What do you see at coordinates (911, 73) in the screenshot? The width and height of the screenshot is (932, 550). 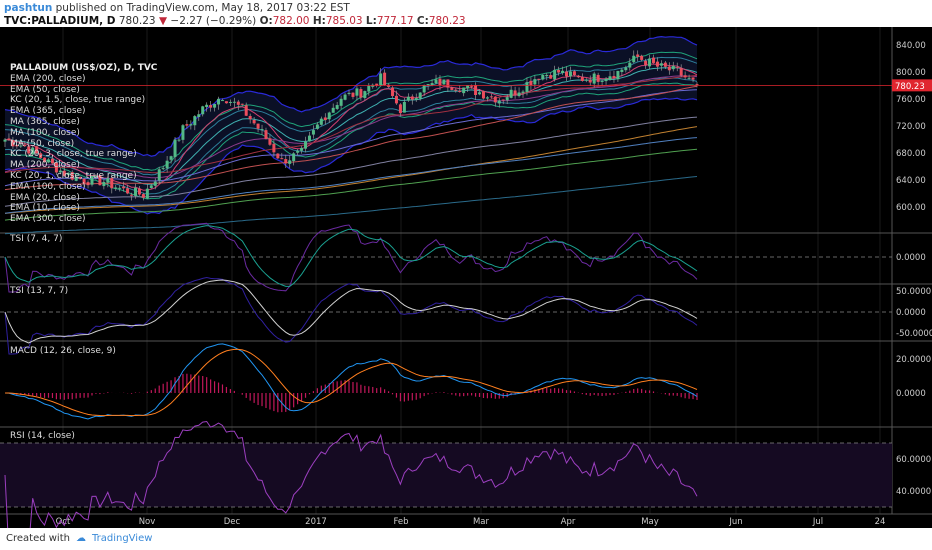 I see `axis-label-price: 800.00` at bounding box center [911, 73].